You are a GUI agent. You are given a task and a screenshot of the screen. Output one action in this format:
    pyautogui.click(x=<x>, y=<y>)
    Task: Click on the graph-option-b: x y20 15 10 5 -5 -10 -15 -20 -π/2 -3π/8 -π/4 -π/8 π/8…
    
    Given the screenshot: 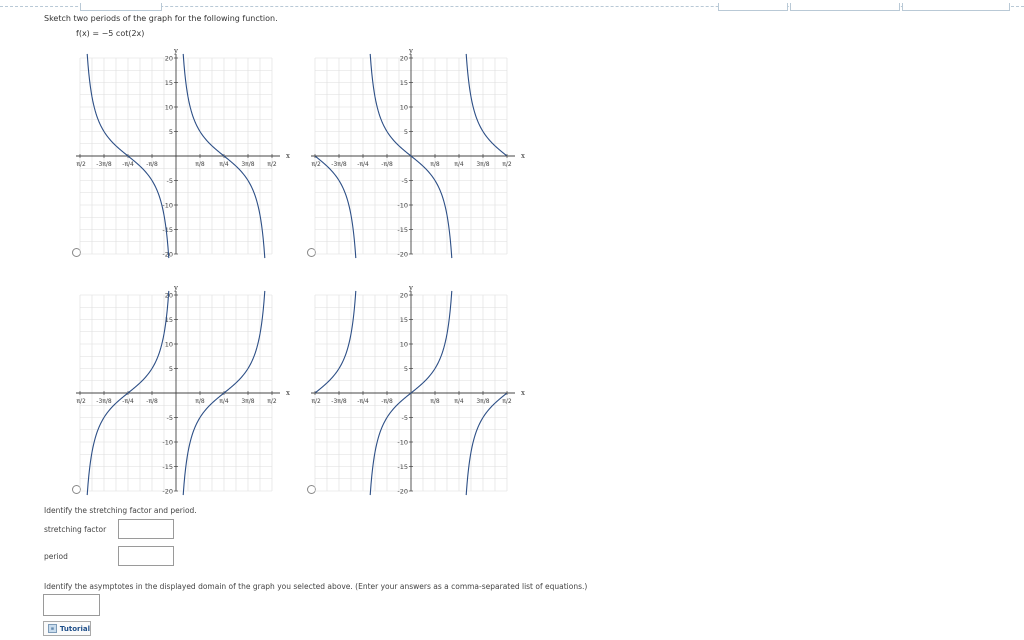 What is the action you would take?
    pyautogui.click(x=426, y=151)
    